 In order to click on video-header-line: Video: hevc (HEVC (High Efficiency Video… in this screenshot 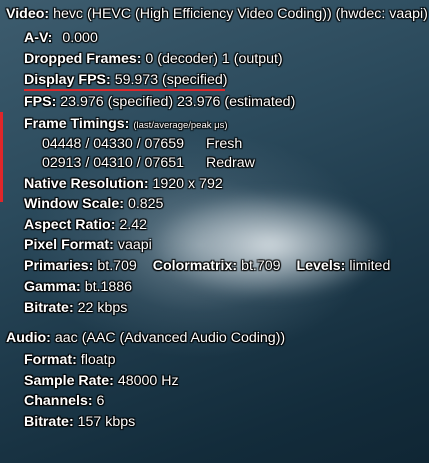, I will do `click(217, 14)`.